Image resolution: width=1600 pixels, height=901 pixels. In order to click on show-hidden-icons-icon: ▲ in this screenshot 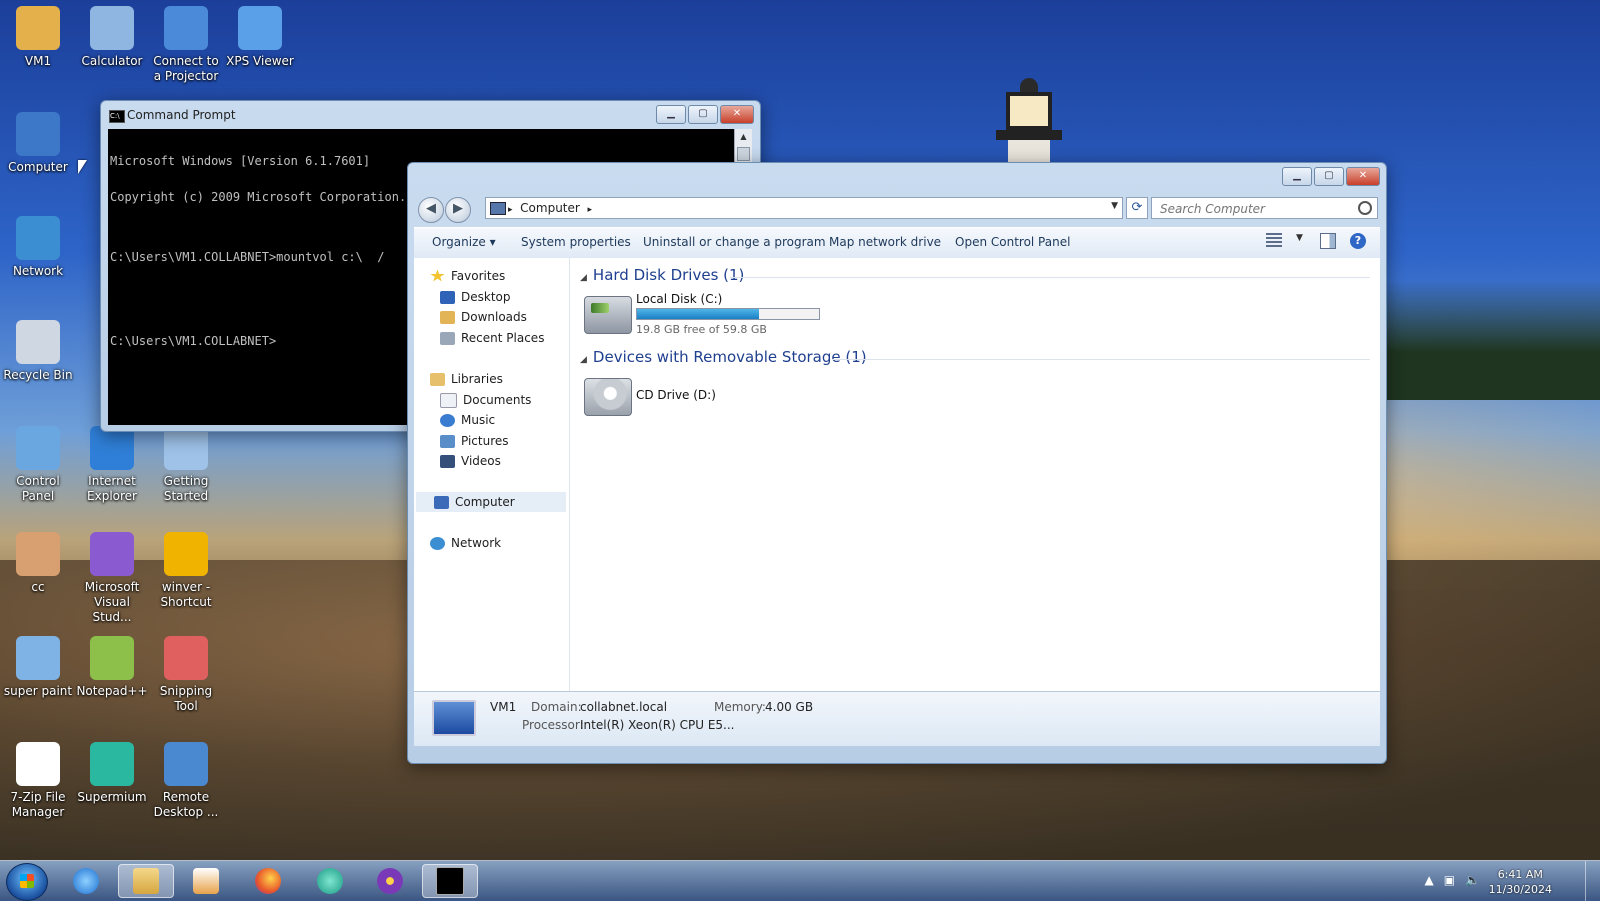, I will do `click(1428, 880)`.